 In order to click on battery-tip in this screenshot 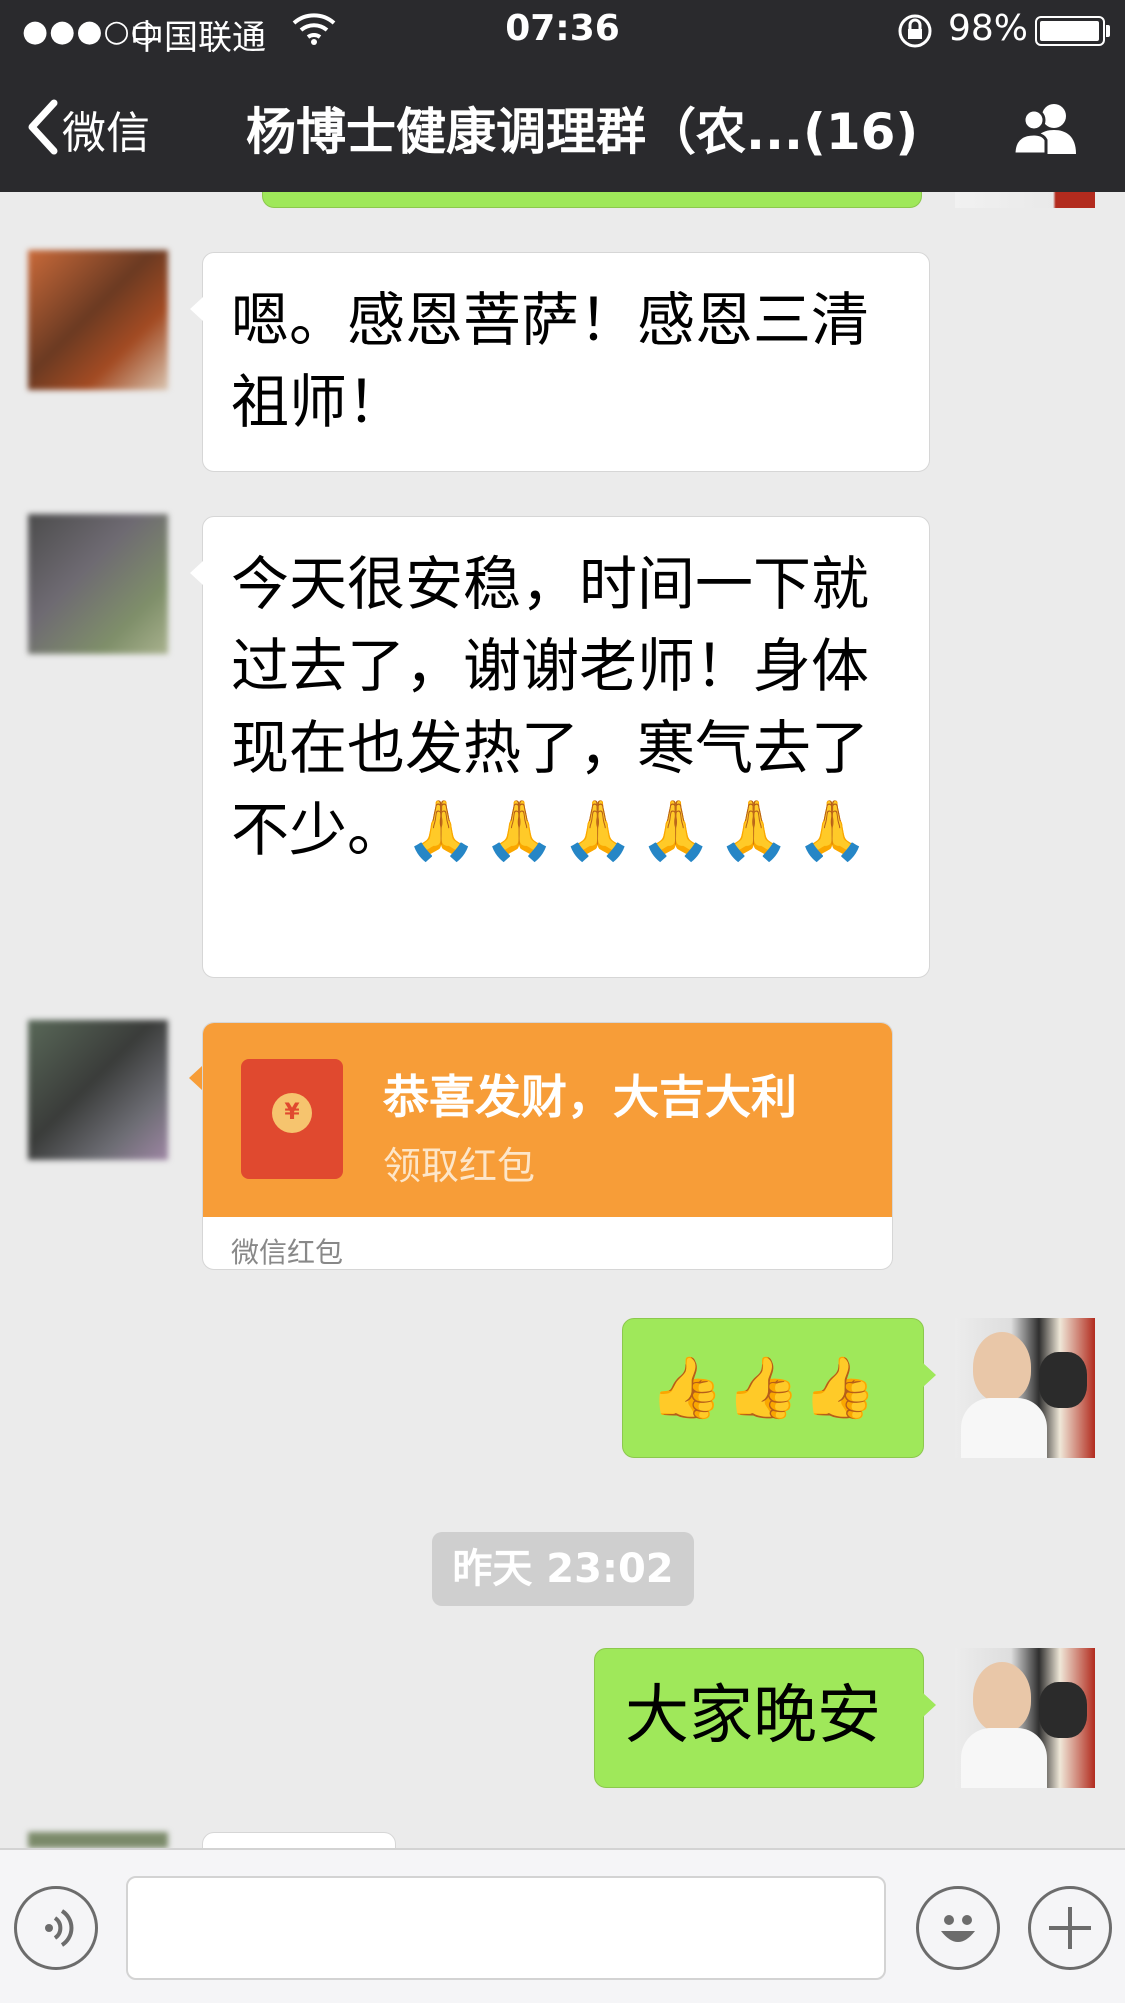, I will do `click(1108, 31)`.